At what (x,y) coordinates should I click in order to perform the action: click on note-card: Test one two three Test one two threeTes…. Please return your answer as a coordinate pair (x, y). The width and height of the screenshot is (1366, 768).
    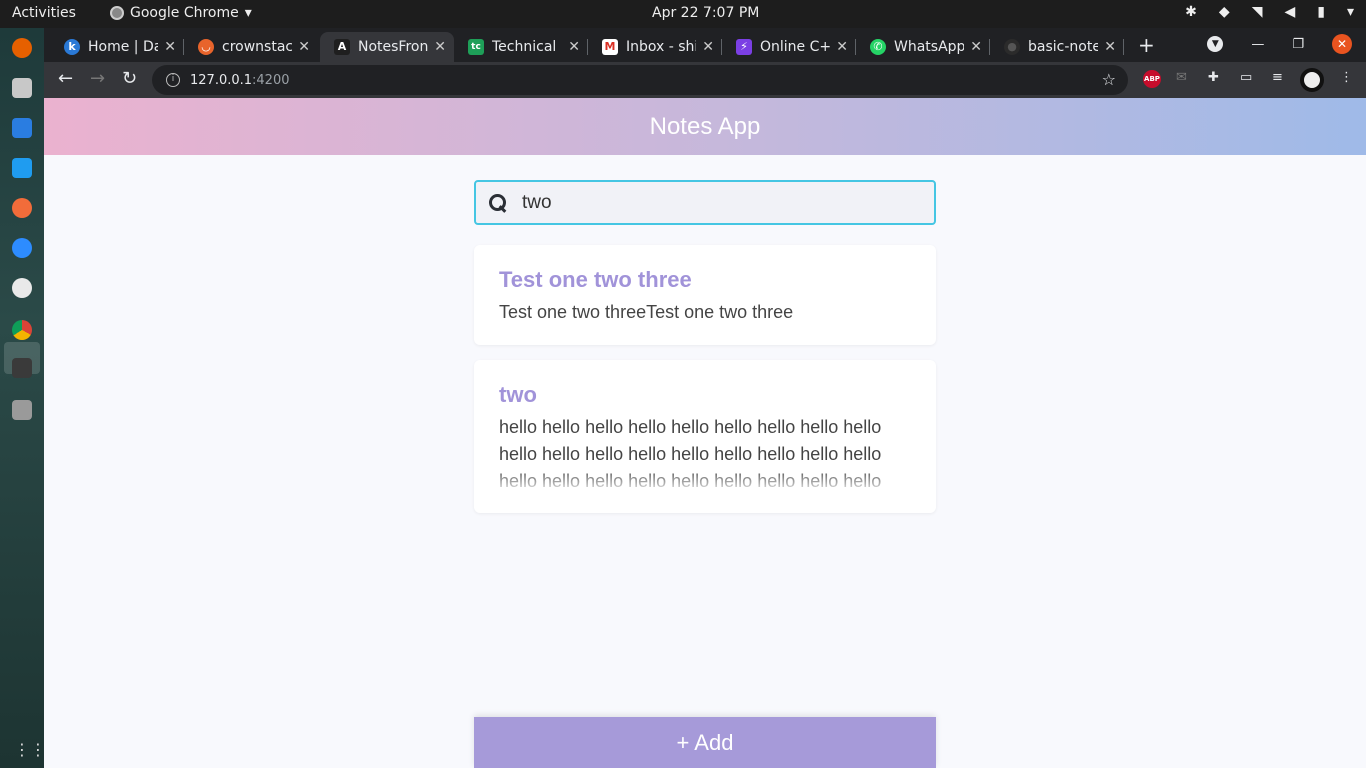
    Looking at the image, I should click on (705, 295).